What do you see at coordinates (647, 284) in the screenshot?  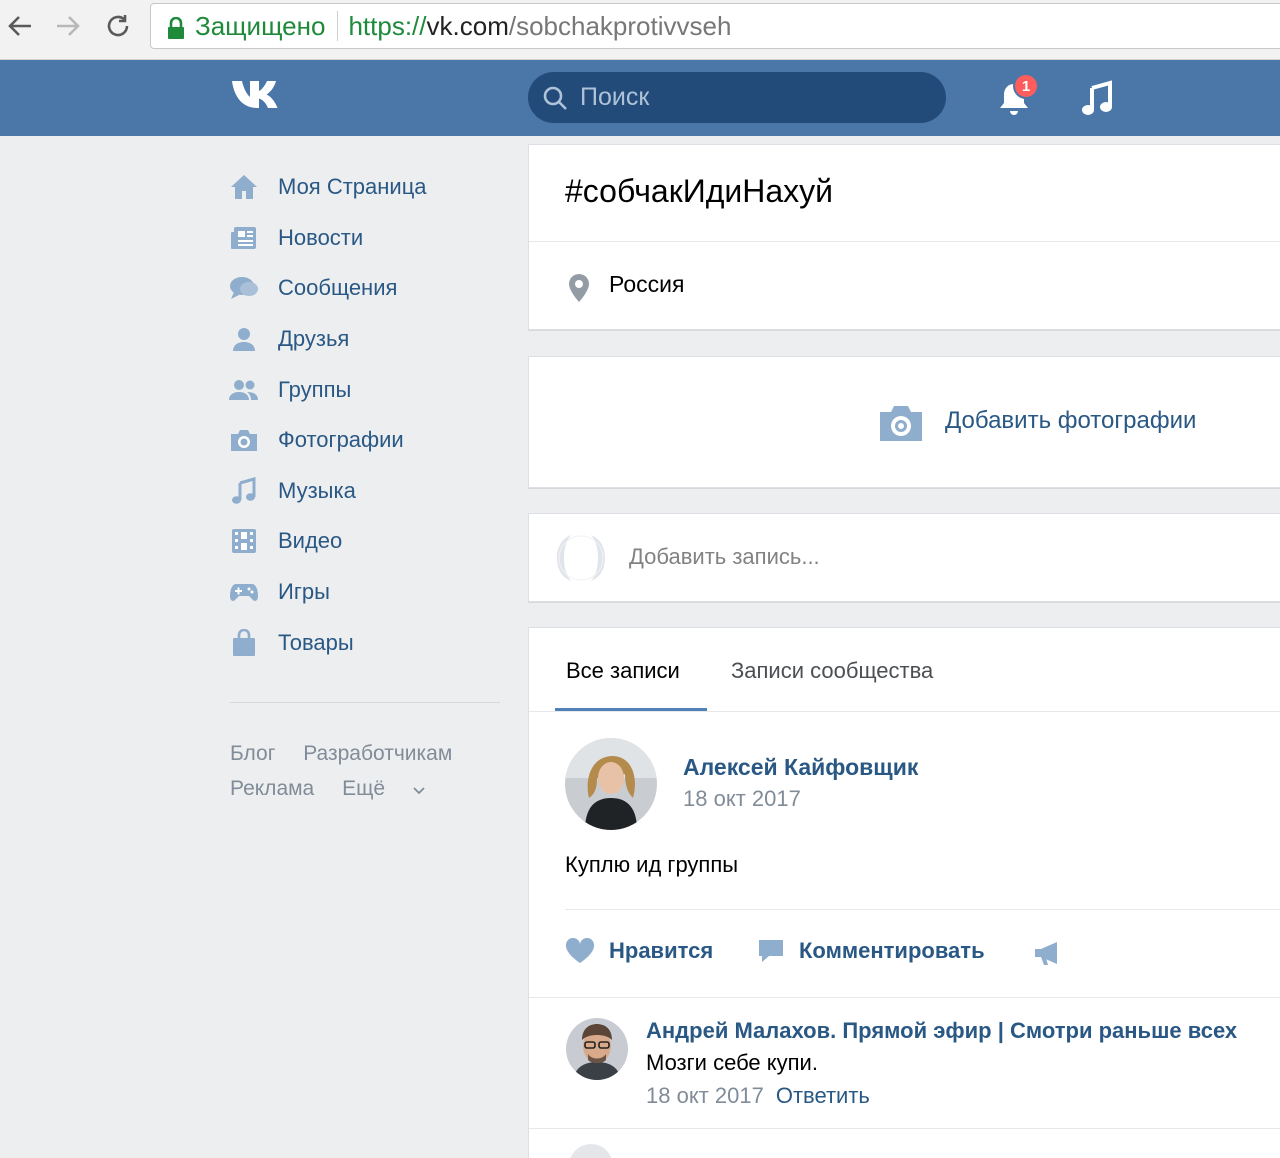 I see `group-location: Россия` at bounding box center [647, 284].